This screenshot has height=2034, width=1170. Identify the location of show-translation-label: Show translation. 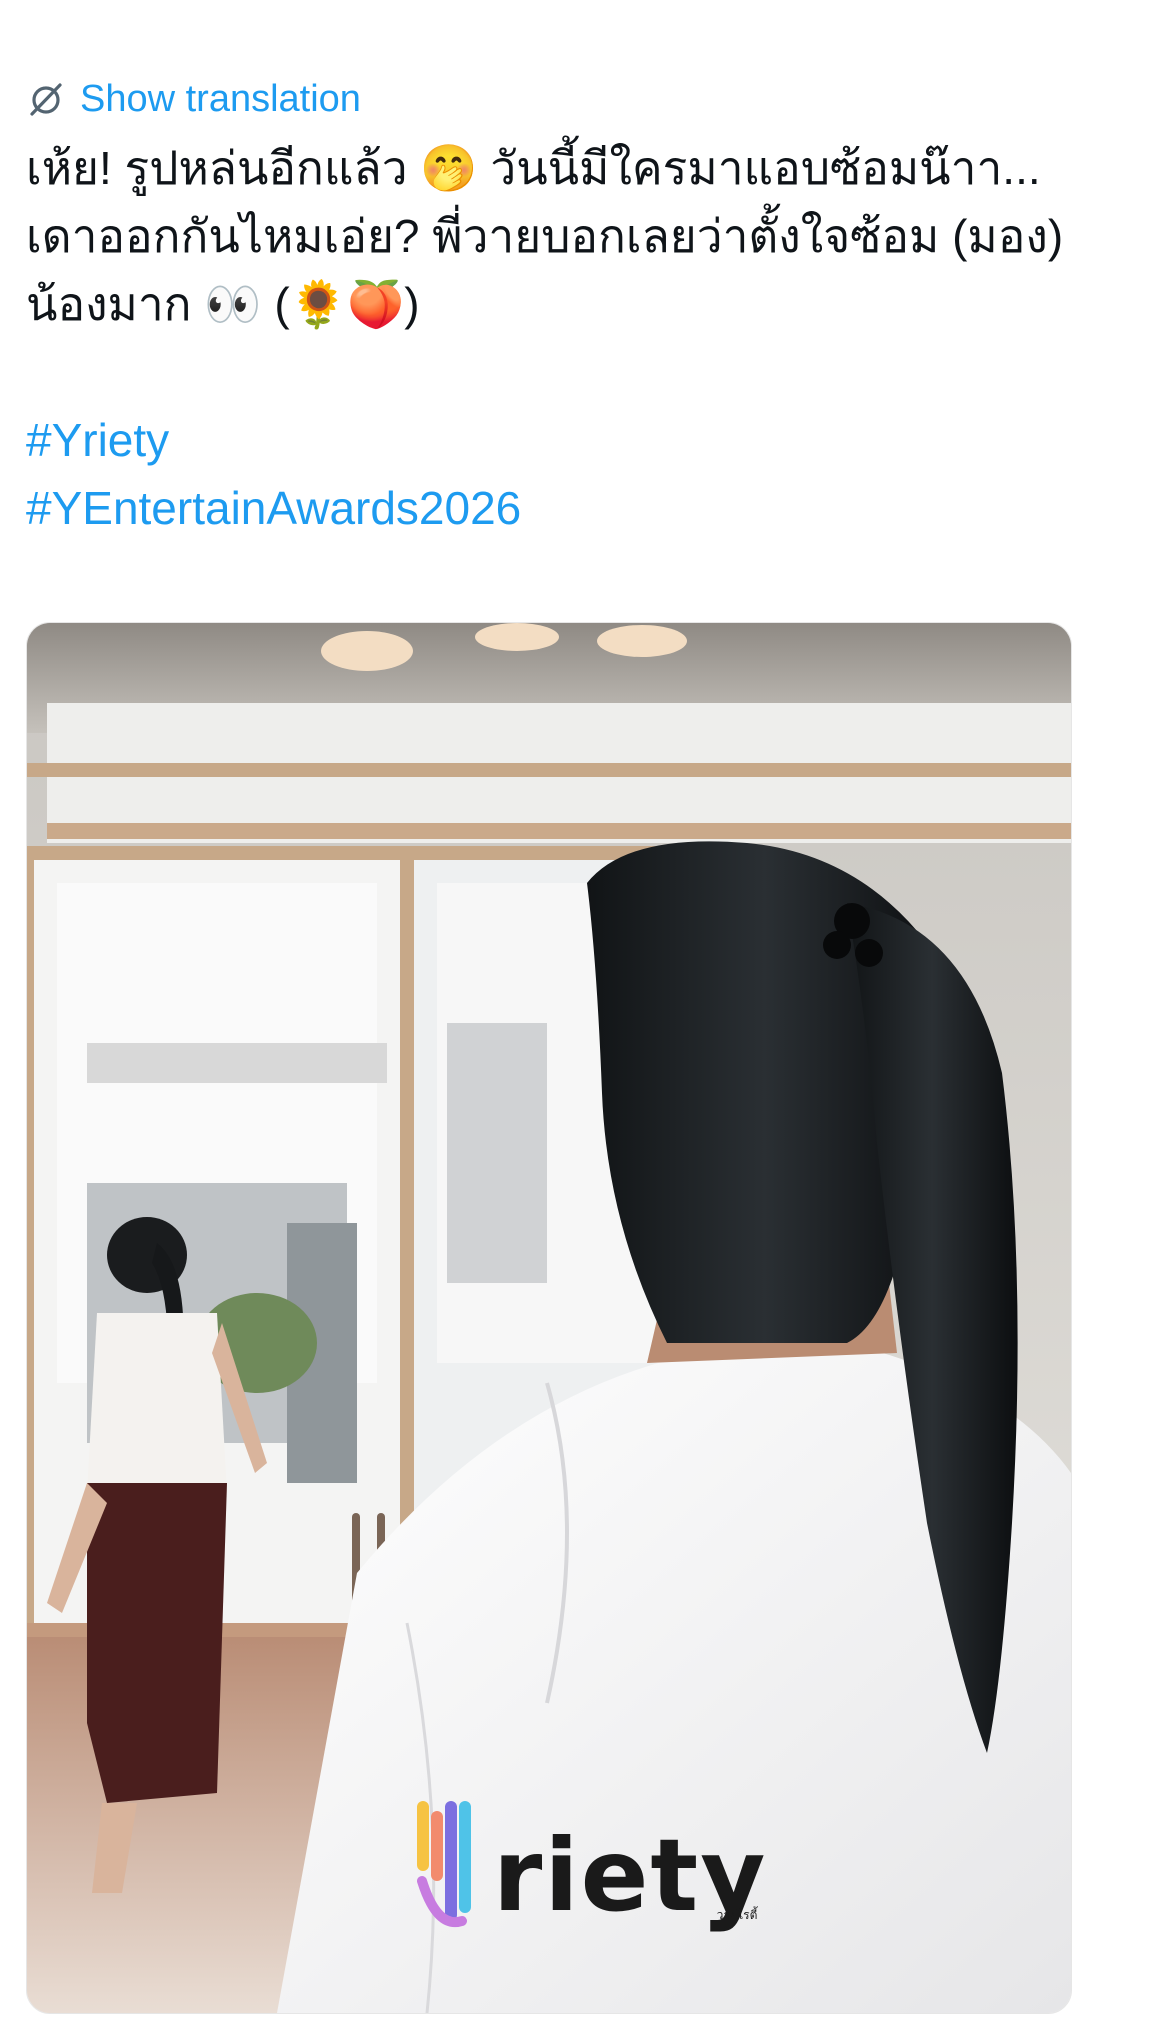
(220, 99).